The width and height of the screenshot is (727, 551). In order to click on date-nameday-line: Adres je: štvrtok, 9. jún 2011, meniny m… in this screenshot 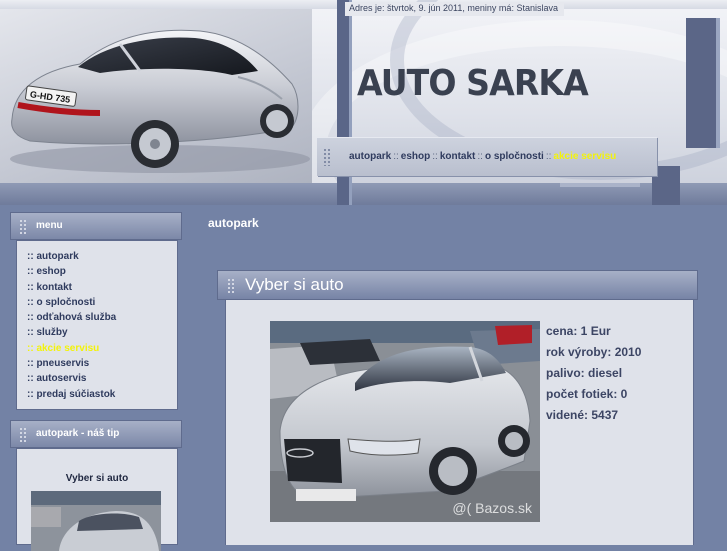, I will do `click(454, 9)`.